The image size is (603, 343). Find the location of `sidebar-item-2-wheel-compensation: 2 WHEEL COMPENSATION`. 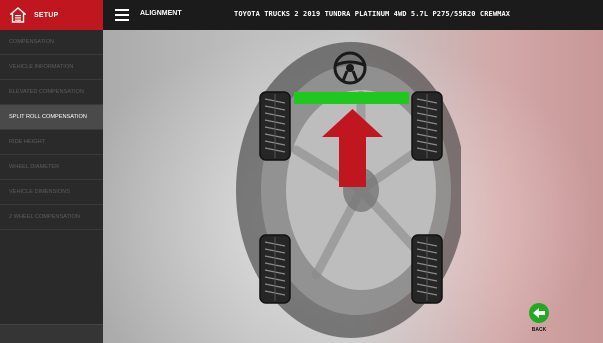

sidebar-item-2-wheel-compensation: 2 WHEEL COMPENSATION is located at coordinates (51, 217).